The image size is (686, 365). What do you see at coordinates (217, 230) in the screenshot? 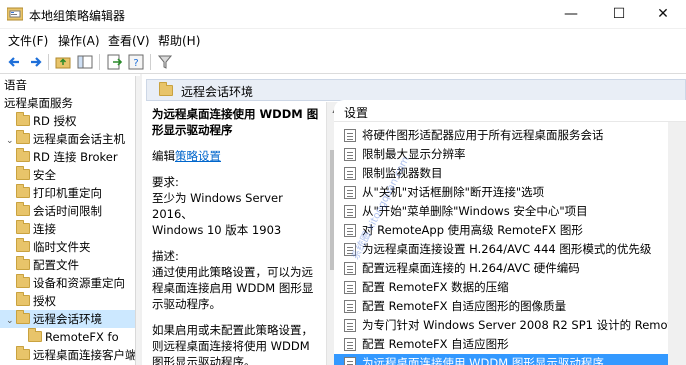
I see `requirements-line: Windows 10 版本 1903` at bounding box center [217, 230].